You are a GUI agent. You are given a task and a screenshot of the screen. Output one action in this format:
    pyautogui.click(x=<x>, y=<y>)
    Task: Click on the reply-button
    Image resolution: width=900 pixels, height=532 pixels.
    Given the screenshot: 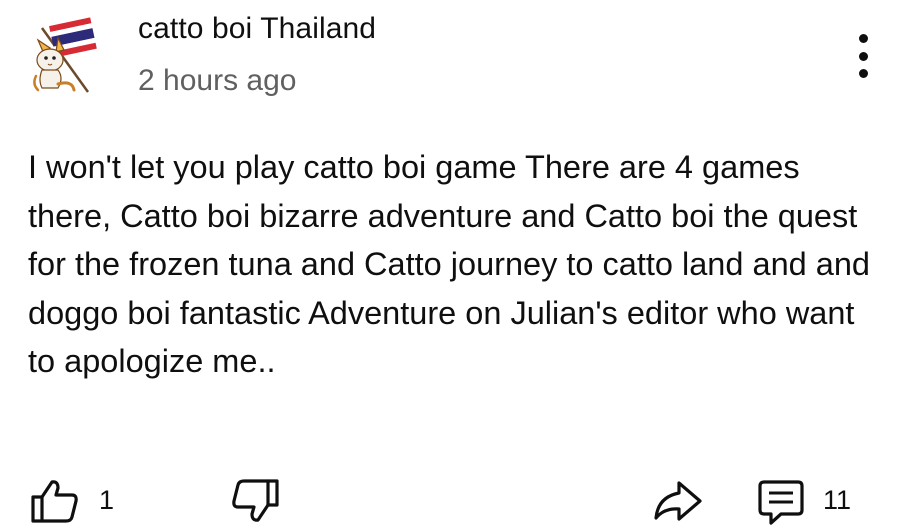 What is the action you would take?
    pyautogui.click(x=781, y=502)
    